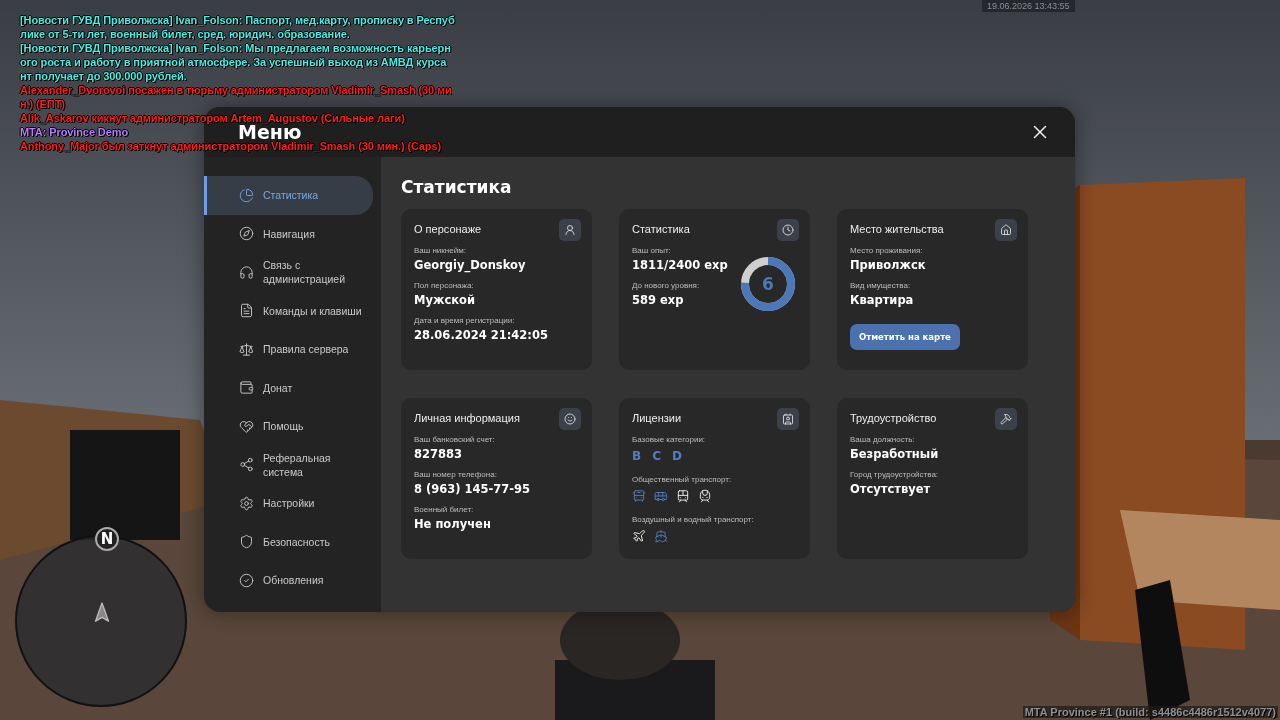 Image resolution: width=1280 pixels, height=720 pixels. What do you see at coordinates (457, 187) in the screenshot?
I see `section-heading: Статистика` at bounding box center [457, 187].